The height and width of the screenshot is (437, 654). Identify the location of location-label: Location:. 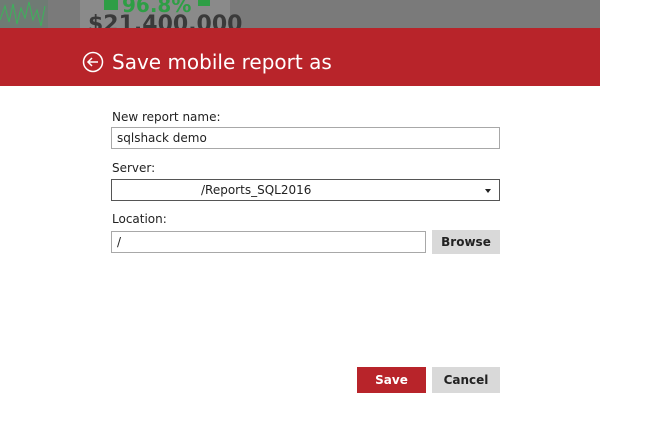
(139, 219).